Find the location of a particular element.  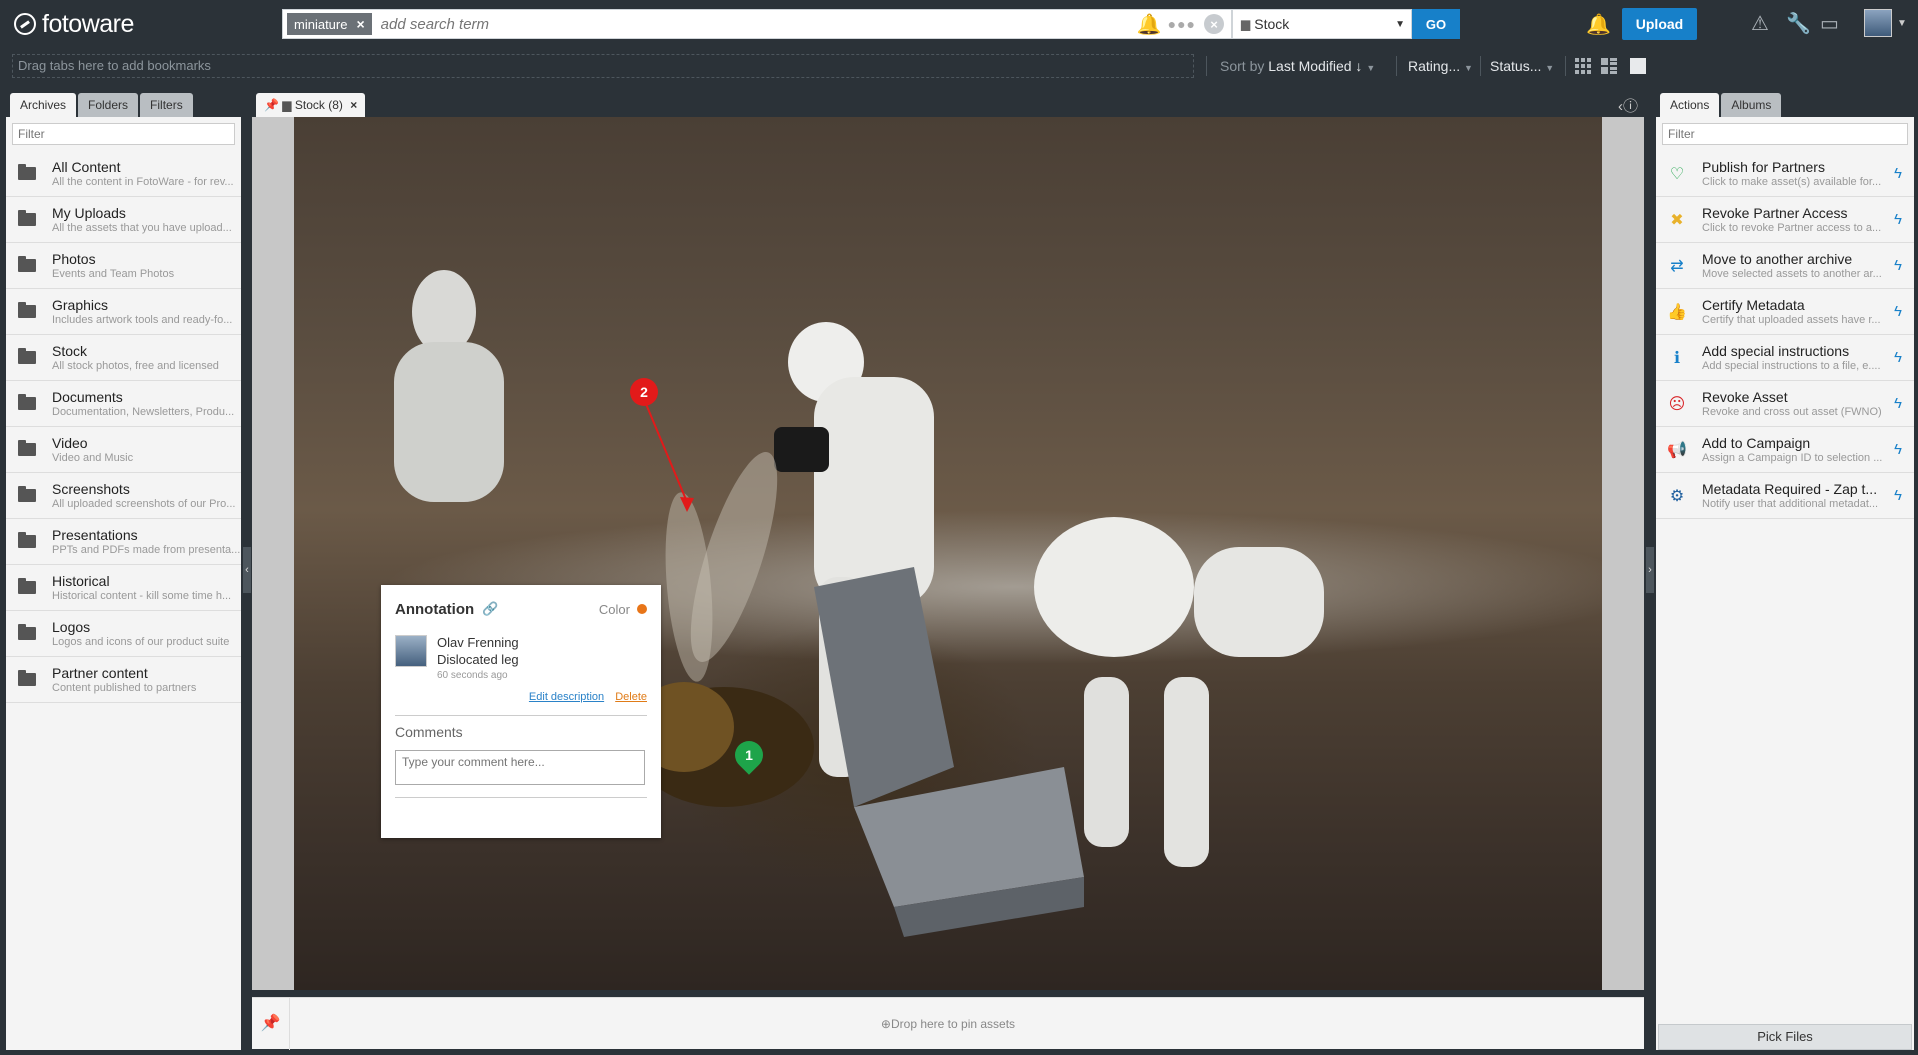

close-tab-icon: × is located at coordinates (353, 105).